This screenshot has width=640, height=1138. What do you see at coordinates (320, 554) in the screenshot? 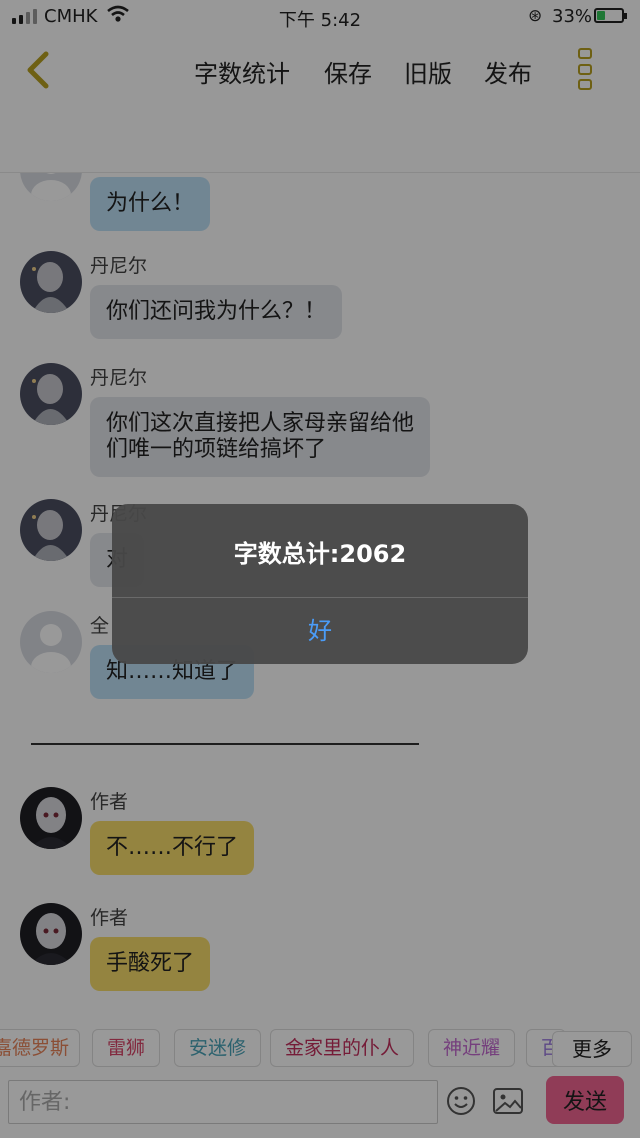
I see `alert-message: 字数总计:2062` at bounding box center [320, 554].